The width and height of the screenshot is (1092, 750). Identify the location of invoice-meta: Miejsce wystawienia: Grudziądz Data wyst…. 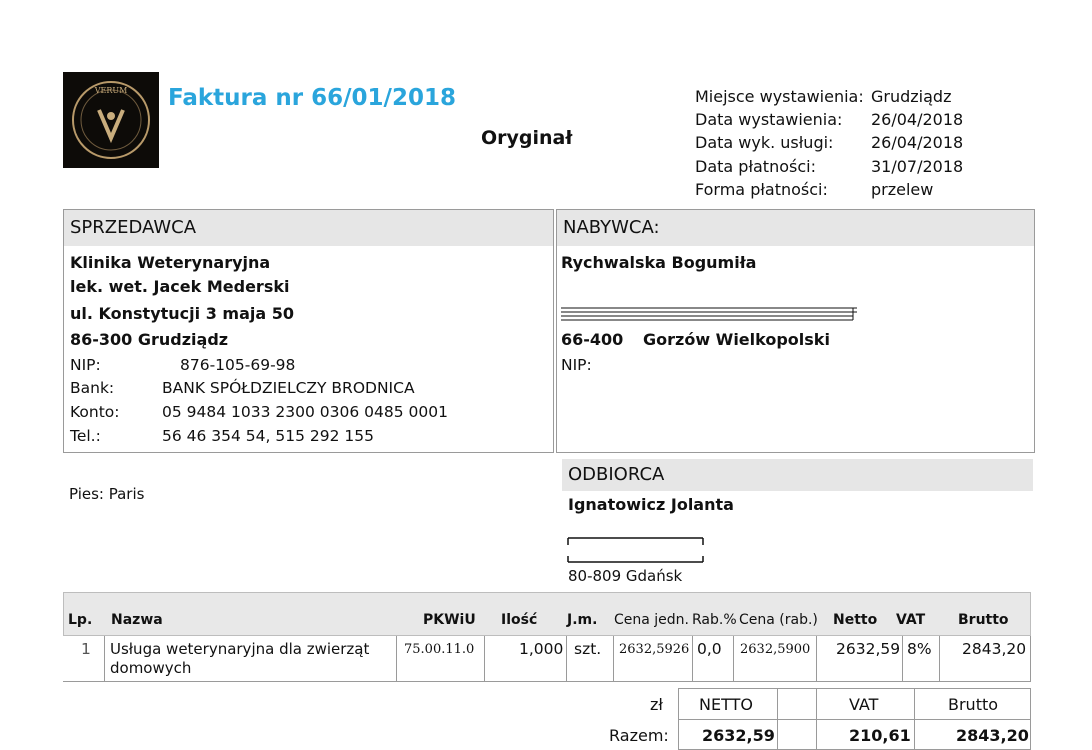
(829, 143).